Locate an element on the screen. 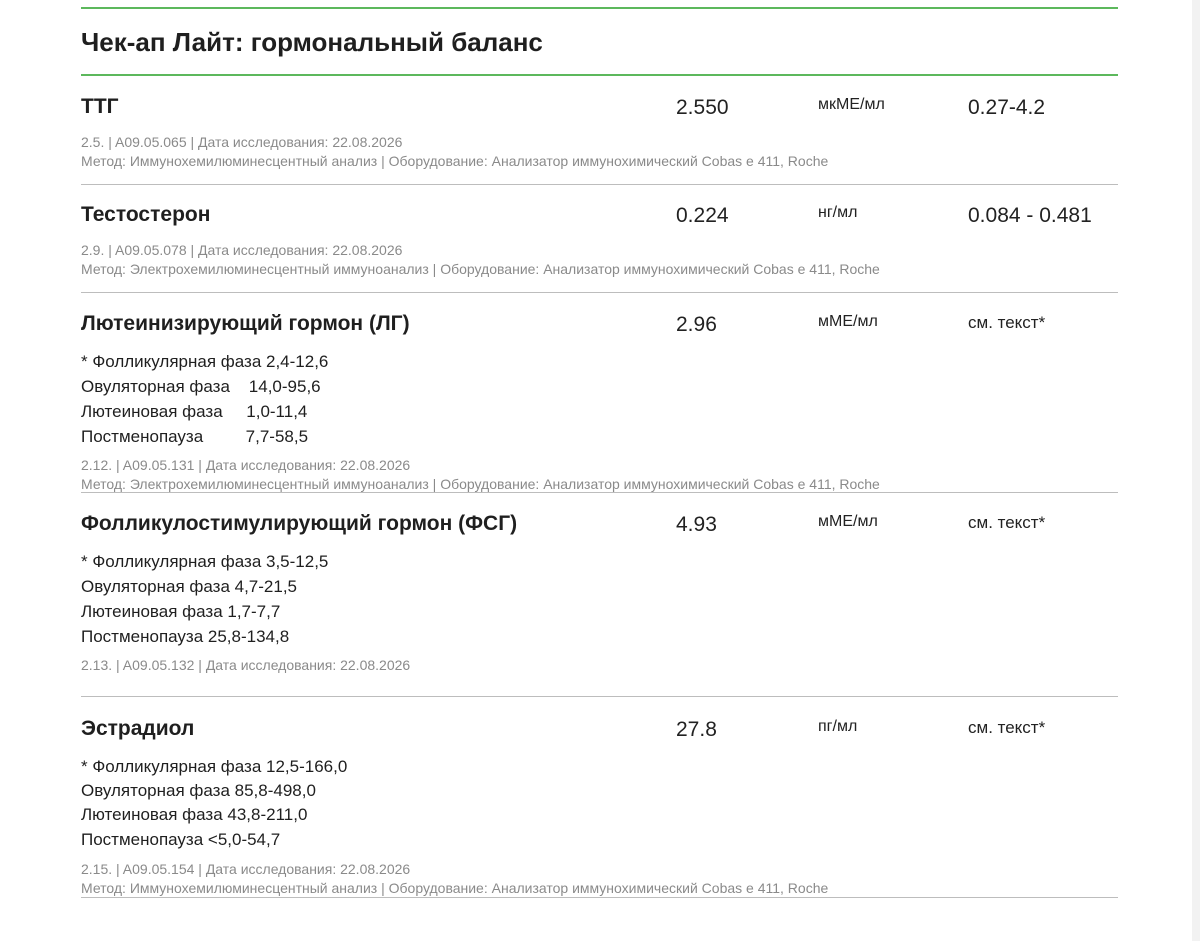  reference-note-line: Овуляторная фаза 85,8-498,0 is located at coordinates (198, 790).